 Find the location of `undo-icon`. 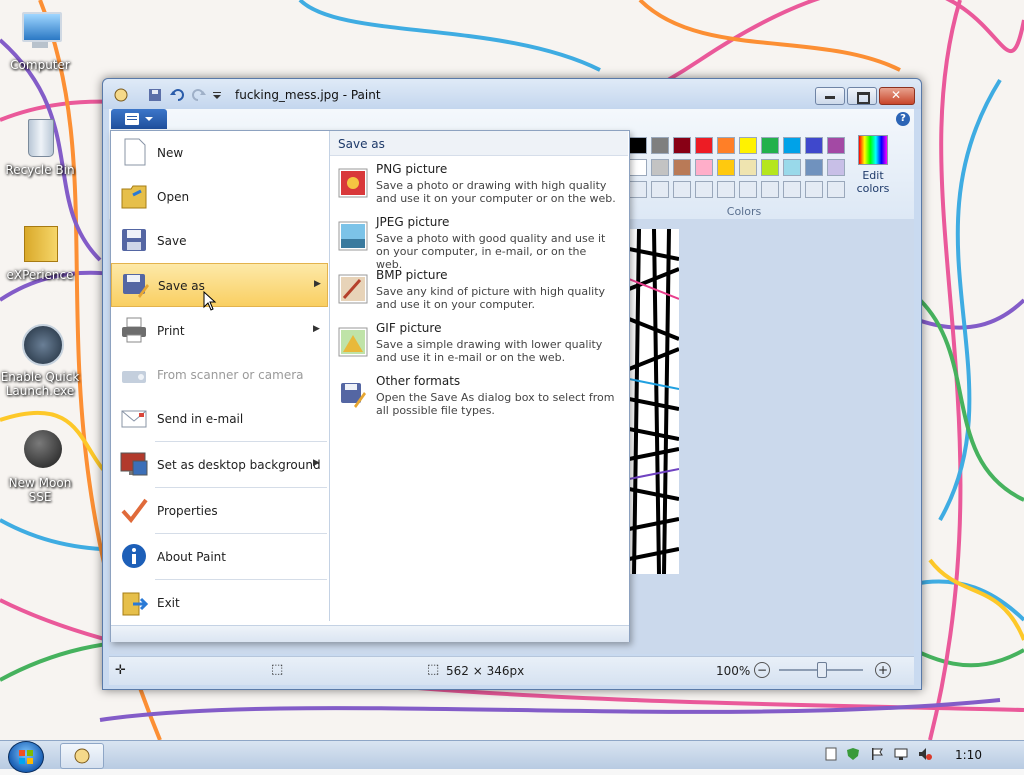

undo-icon is located at coordinates (177, 95).